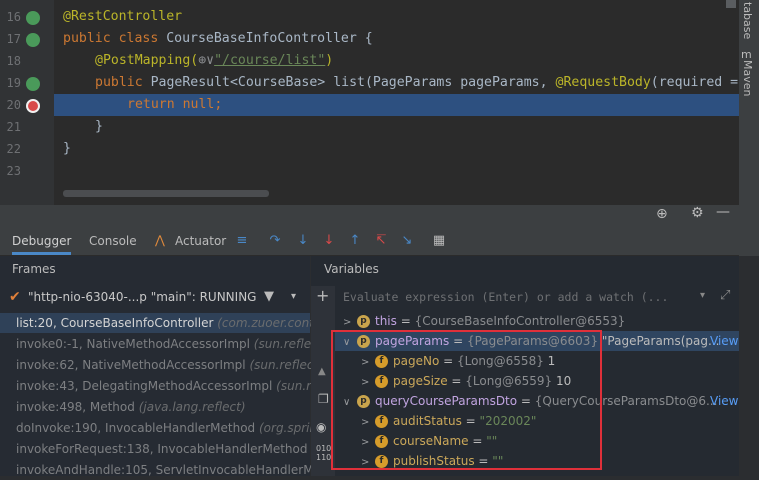 This screenshot has width=759, height=480. What do you see at coordinates (218, 104) in the screenshot?
I see `code-text: ;` at bounding box center [218, 104].